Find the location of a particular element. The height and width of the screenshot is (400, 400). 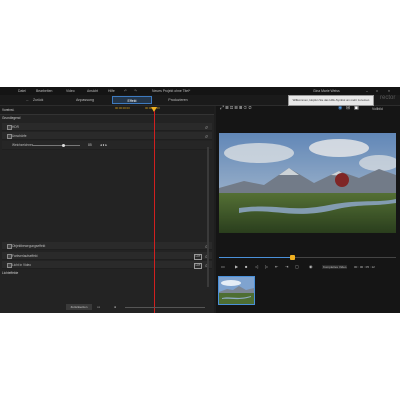

effect-row-softener: Weichzeichner 85 ◂ ♦ ▸ is located at coordinates (107, 145).